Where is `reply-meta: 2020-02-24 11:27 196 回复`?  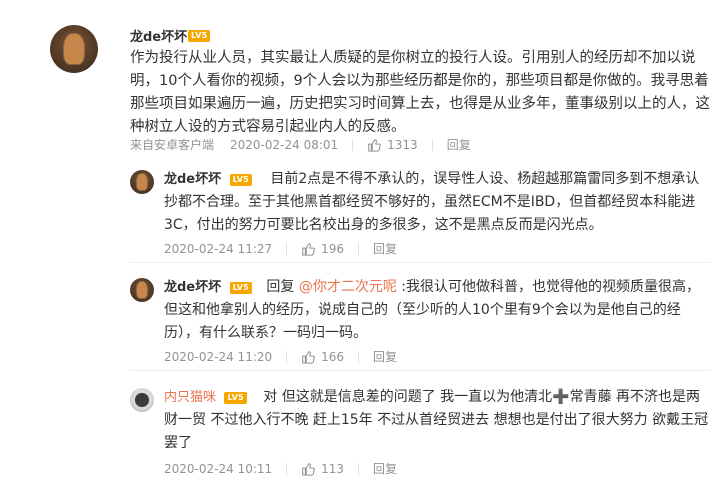
reply-meta: 2020-02-24 11:27 196 回复 is located at coordinates (280, 248).